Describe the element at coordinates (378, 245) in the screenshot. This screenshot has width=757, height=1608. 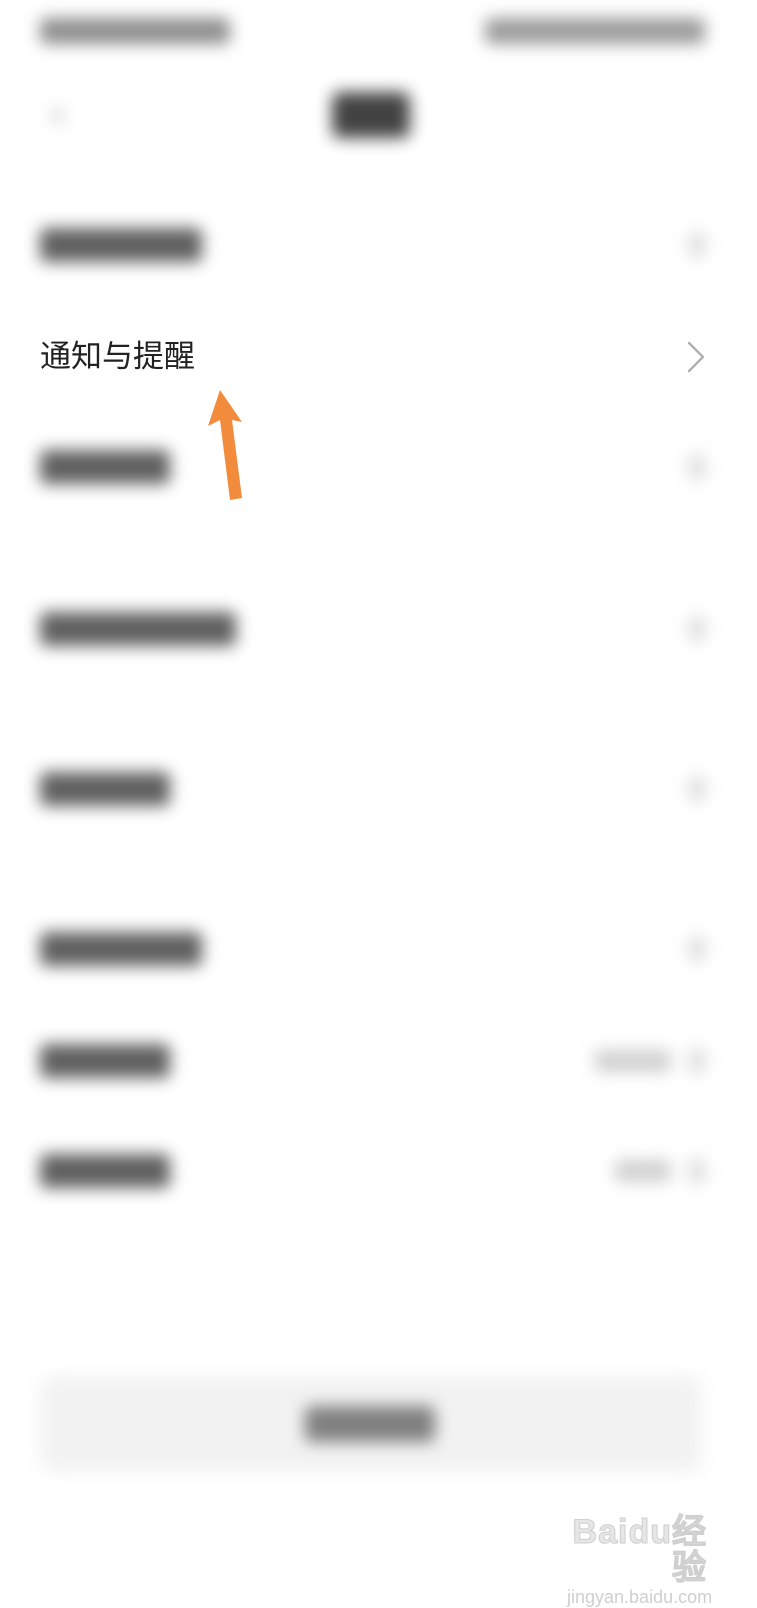
I see `settings-row-account` at that location.